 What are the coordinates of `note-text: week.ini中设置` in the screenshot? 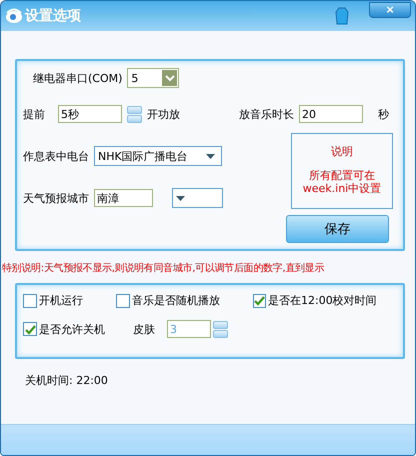 It's located at (342, 188).